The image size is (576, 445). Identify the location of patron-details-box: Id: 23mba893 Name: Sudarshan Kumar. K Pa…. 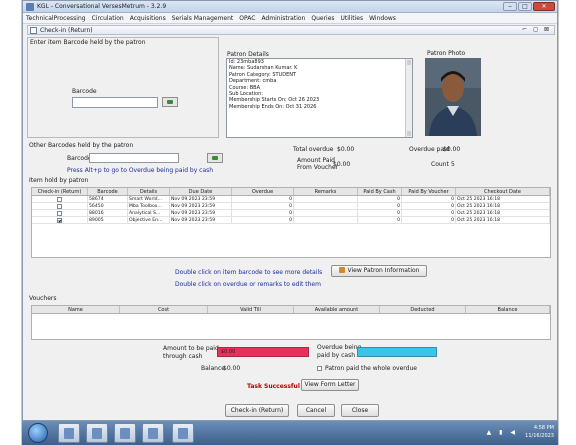
(319, 98).